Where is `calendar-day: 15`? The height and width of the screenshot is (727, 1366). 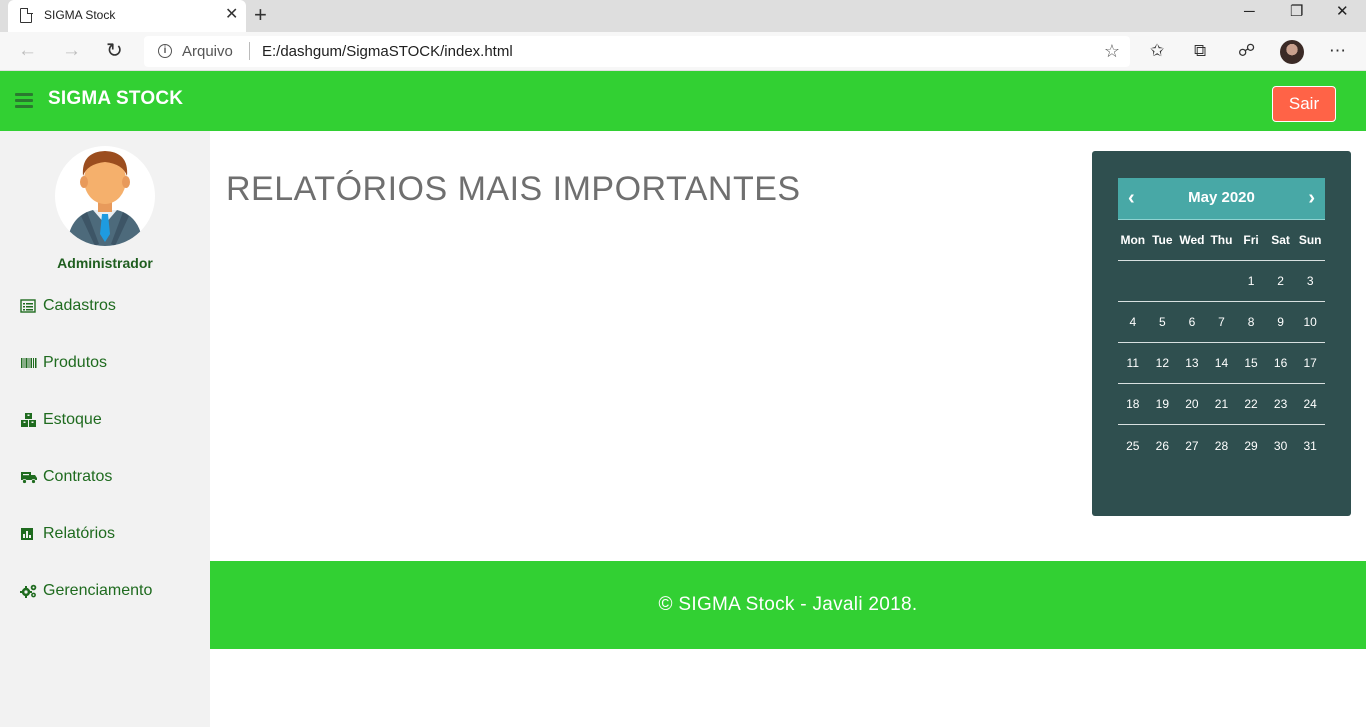
calendar-day: 15 is located at coordinates (1251, 363).